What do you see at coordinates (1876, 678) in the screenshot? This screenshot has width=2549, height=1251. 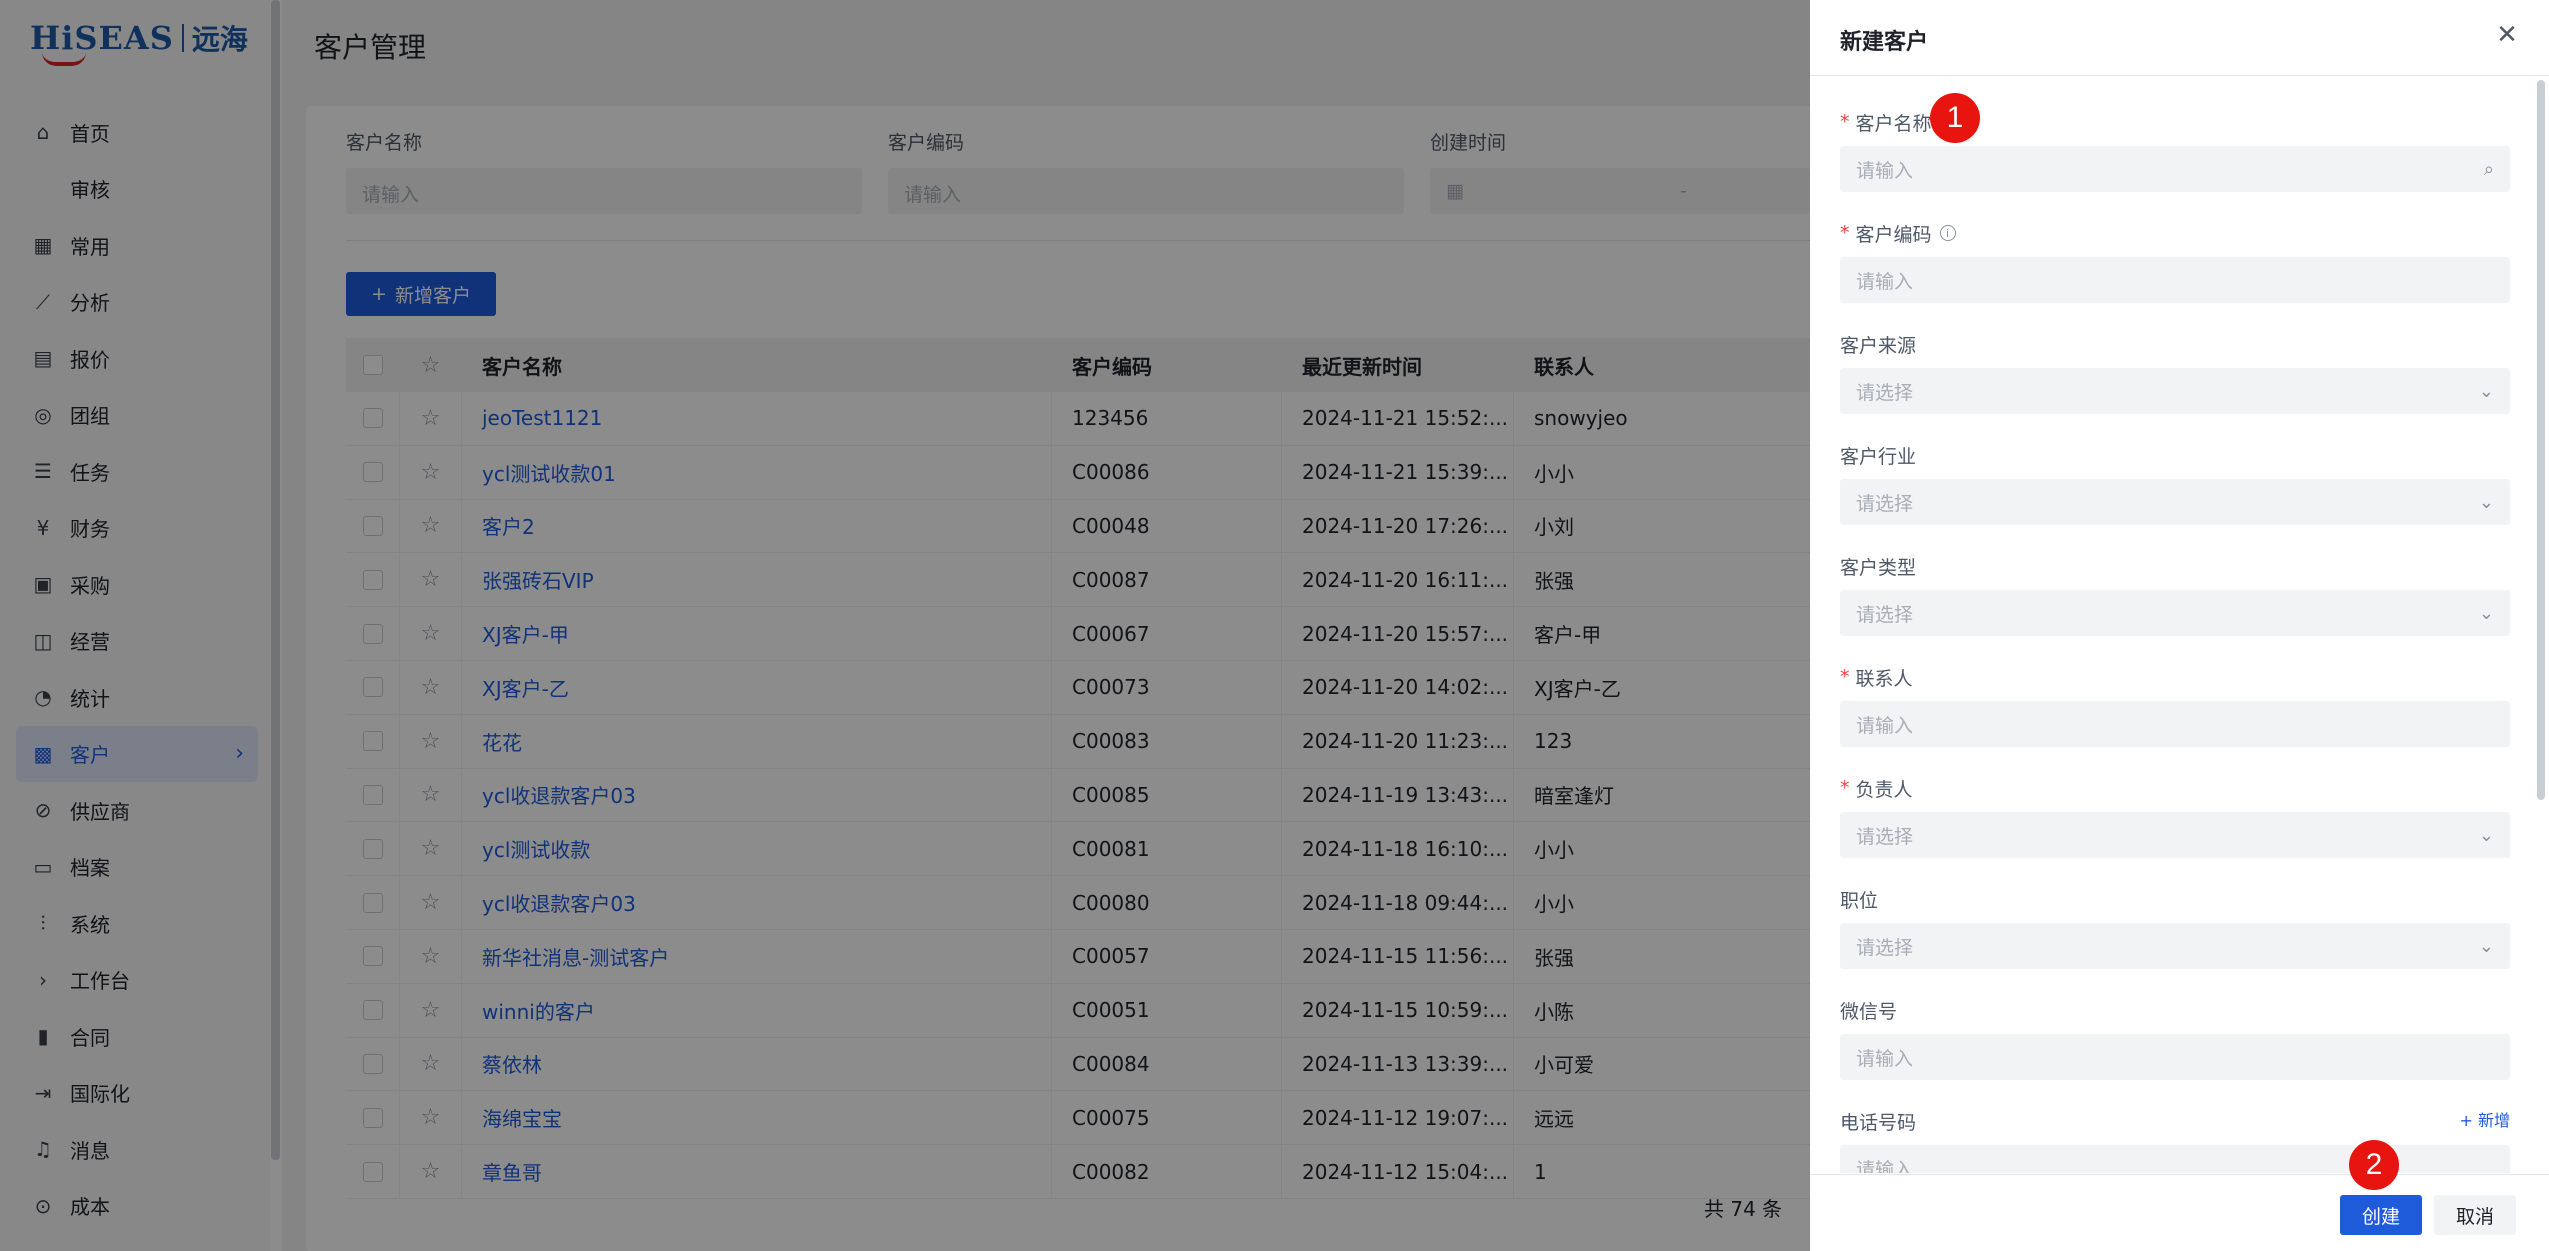 I see `field-label: * 联系人` at bounding box center [1876, 678].